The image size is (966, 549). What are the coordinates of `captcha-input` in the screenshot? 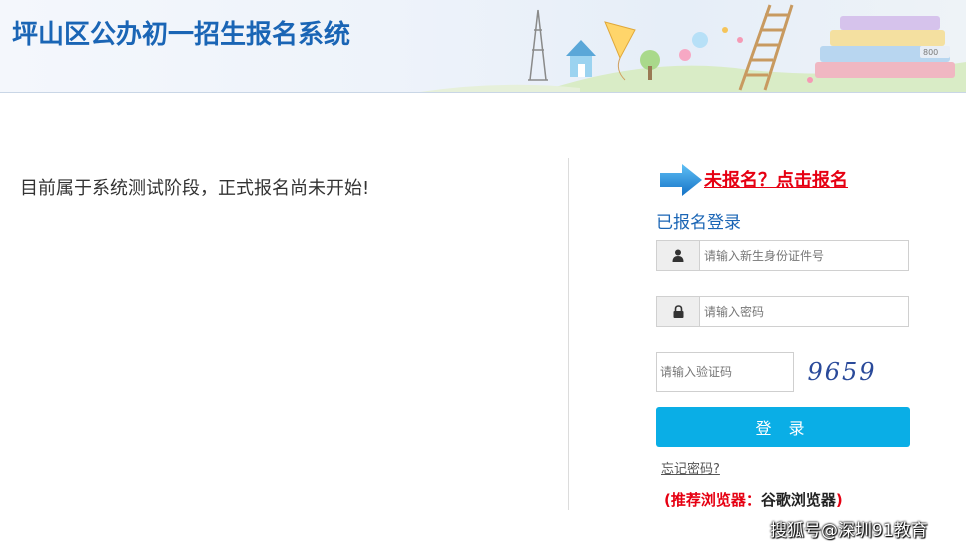 It's located at (725, 372).